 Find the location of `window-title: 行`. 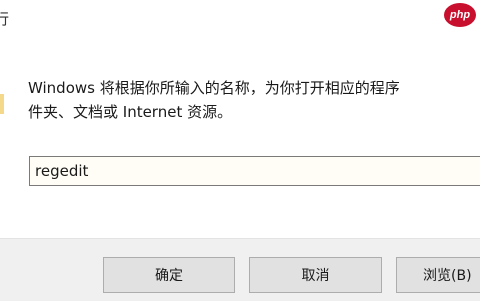

window-title: 行 is located at coordinates (5, 19).